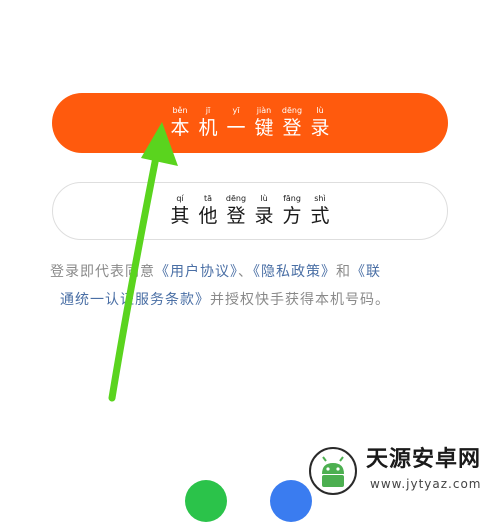  I want to click on ruby-char: yī 一, so click(236, 122).